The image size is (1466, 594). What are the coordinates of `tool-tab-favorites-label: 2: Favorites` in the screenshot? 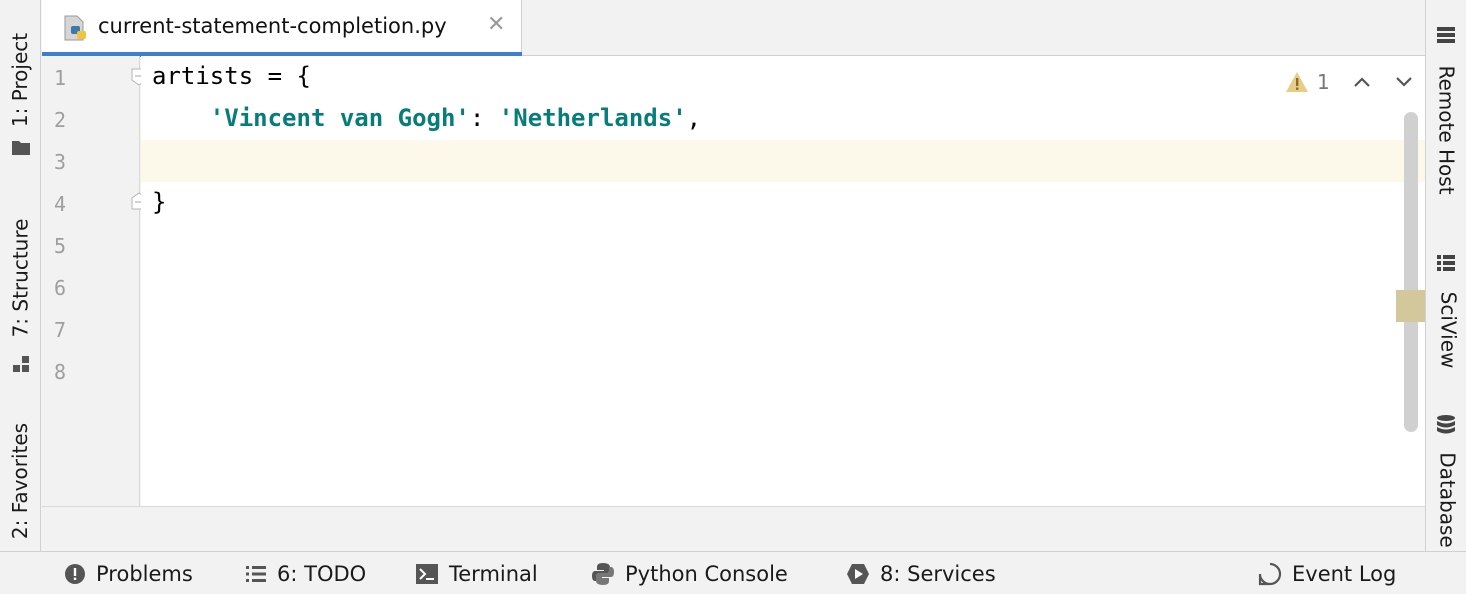 It's located at (21, 481).